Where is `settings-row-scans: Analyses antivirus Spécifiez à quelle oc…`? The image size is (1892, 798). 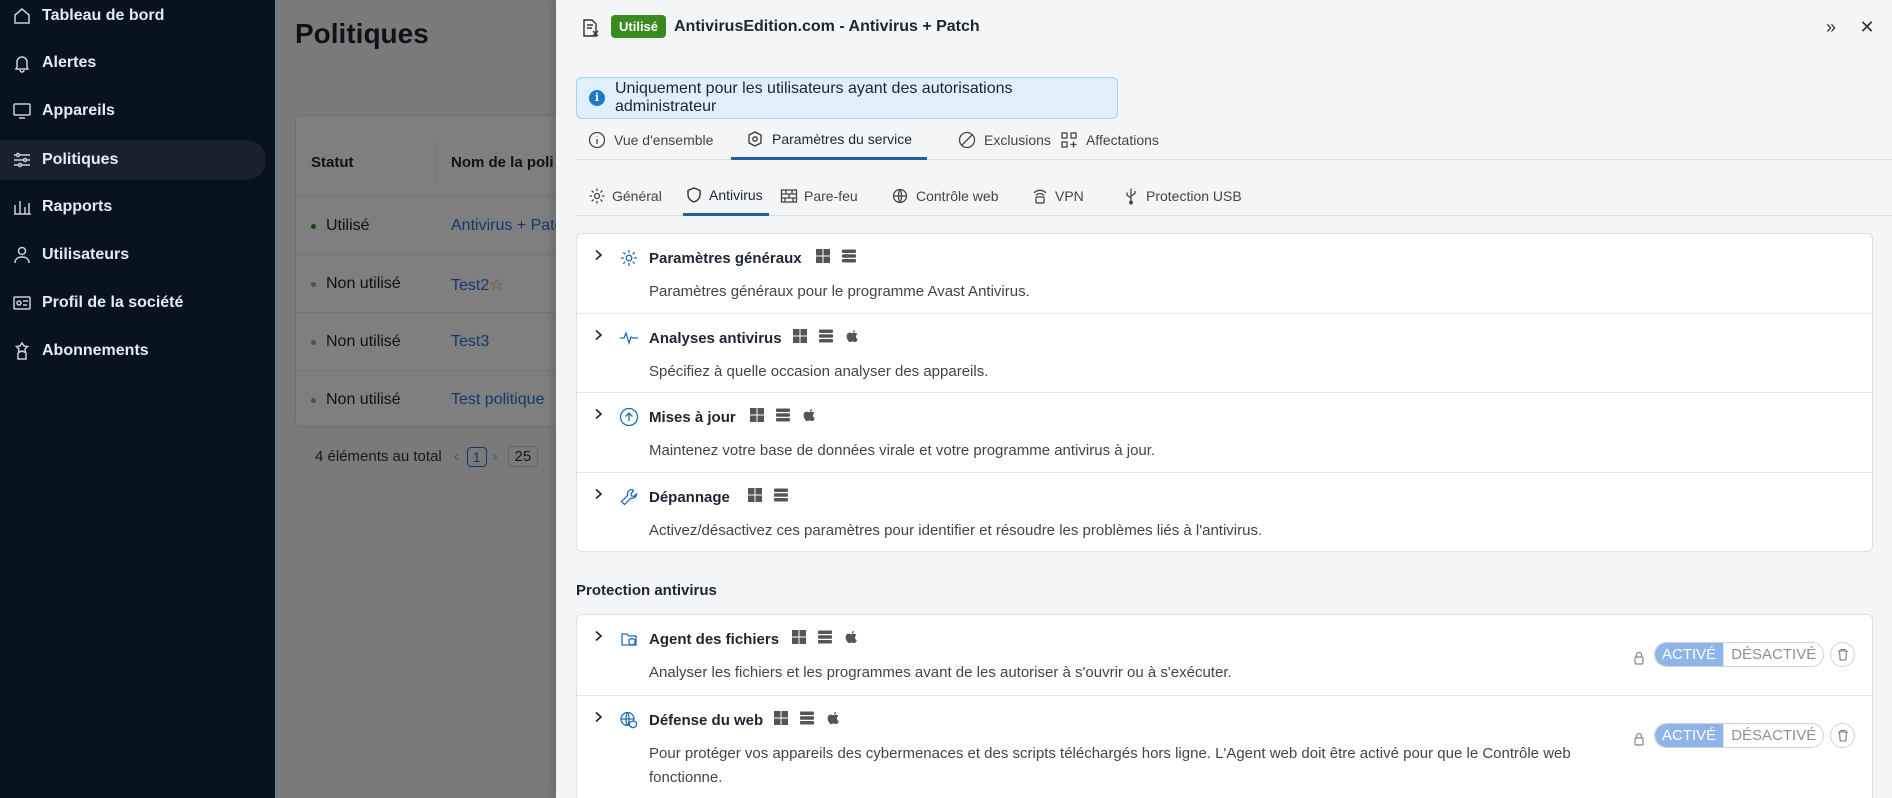 settings-row-scans: Analyses antivirus Spécifiez à quelle oc… is located at coordinates (1224, 352).